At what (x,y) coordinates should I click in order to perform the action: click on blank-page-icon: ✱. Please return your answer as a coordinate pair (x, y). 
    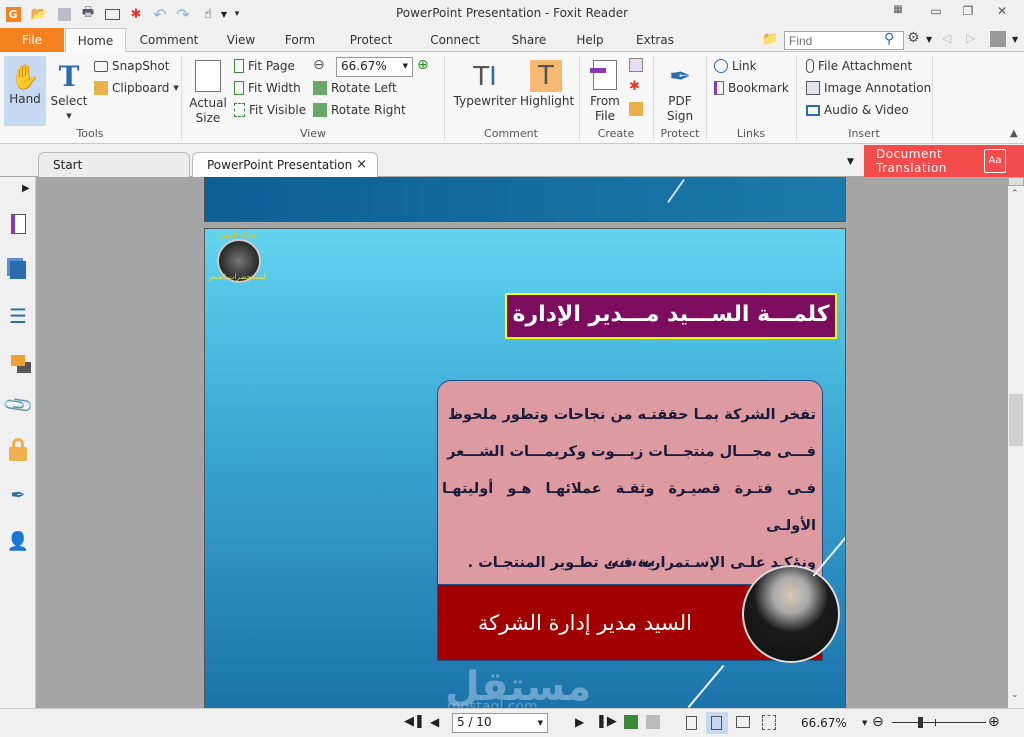
    Looking at the image, I should click on (634, 86).